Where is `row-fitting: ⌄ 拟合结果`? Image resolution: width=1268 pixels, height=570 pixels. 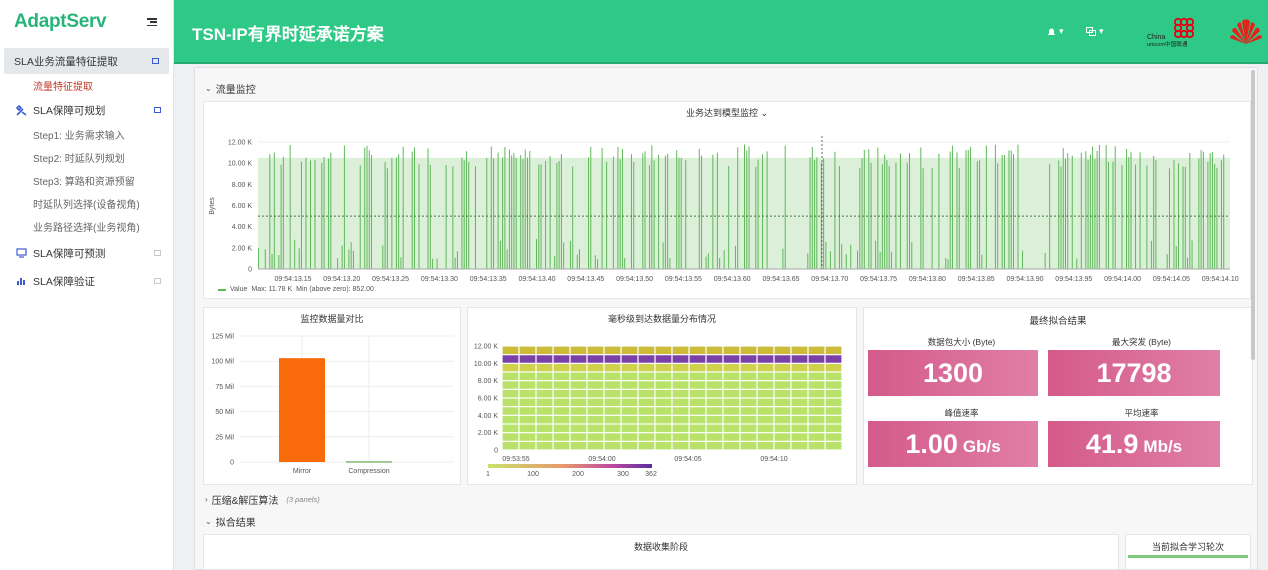
row-fitting: ⌄ 拟合结果 is located at coordinates (230, 521).